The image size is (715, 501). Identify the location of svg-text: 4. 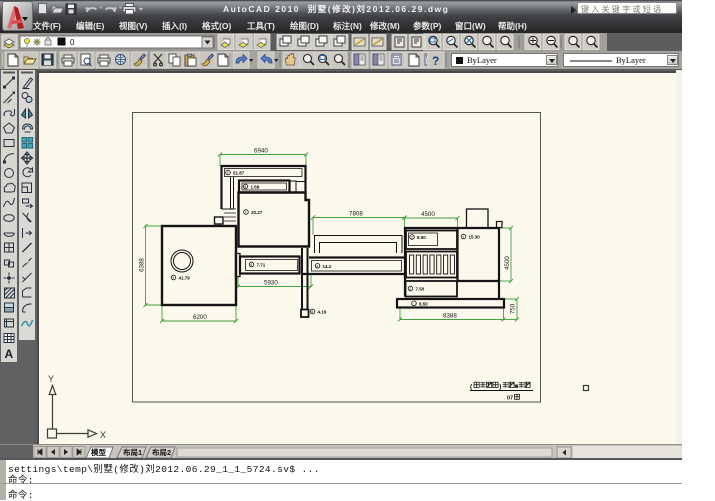
(317, 266).